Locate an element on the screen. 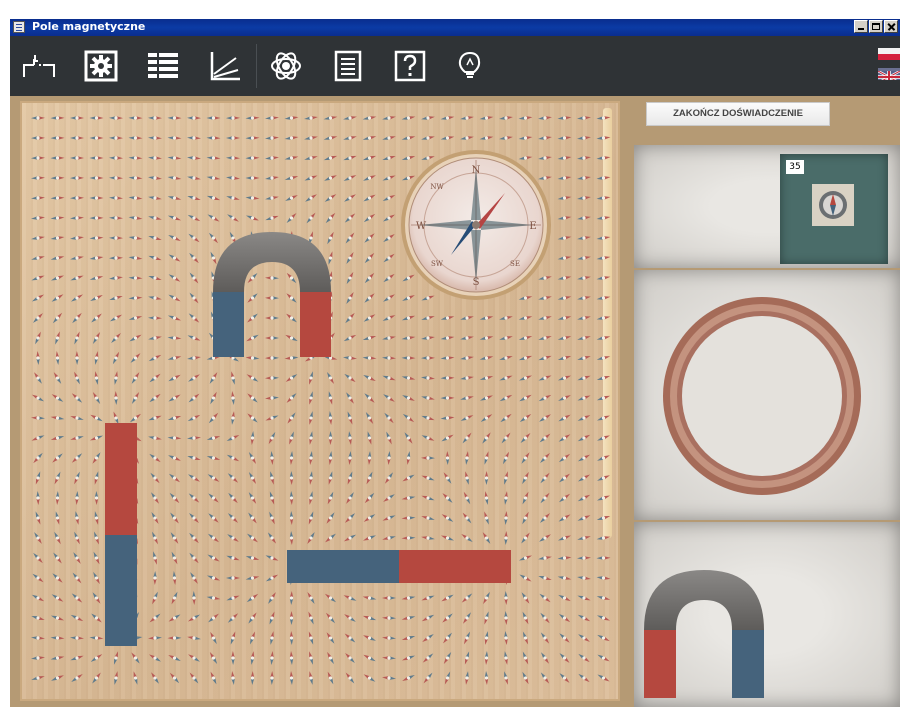  finish-experiment-button: ZAKOŃCZ DOŚWIADCZENIE is located at coordinates (738, 114).